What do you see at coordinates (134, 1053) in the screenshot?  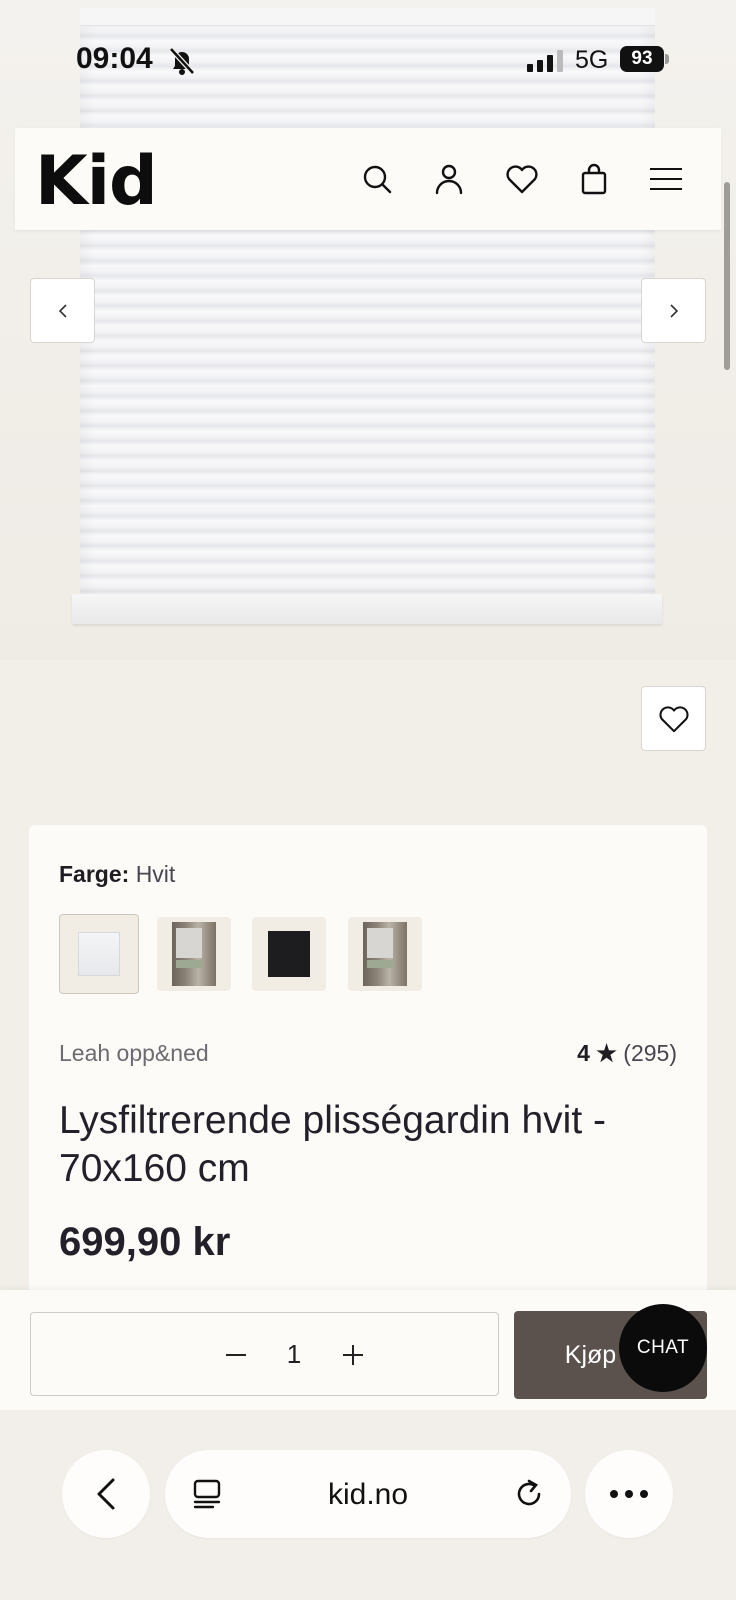 I see `product-brand: Leah opp&ned` at bounding box center [134, 1053].